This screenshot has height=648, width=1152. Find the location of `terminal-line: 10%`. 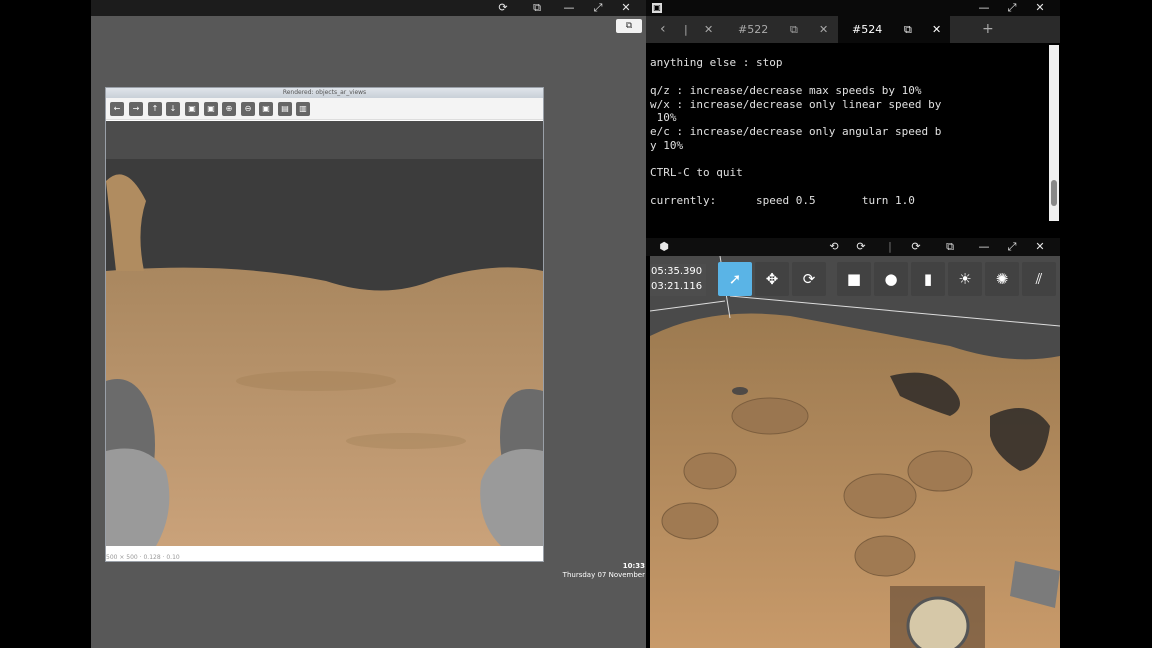

terminal-line: 10% is located at coordinates (663, 117).